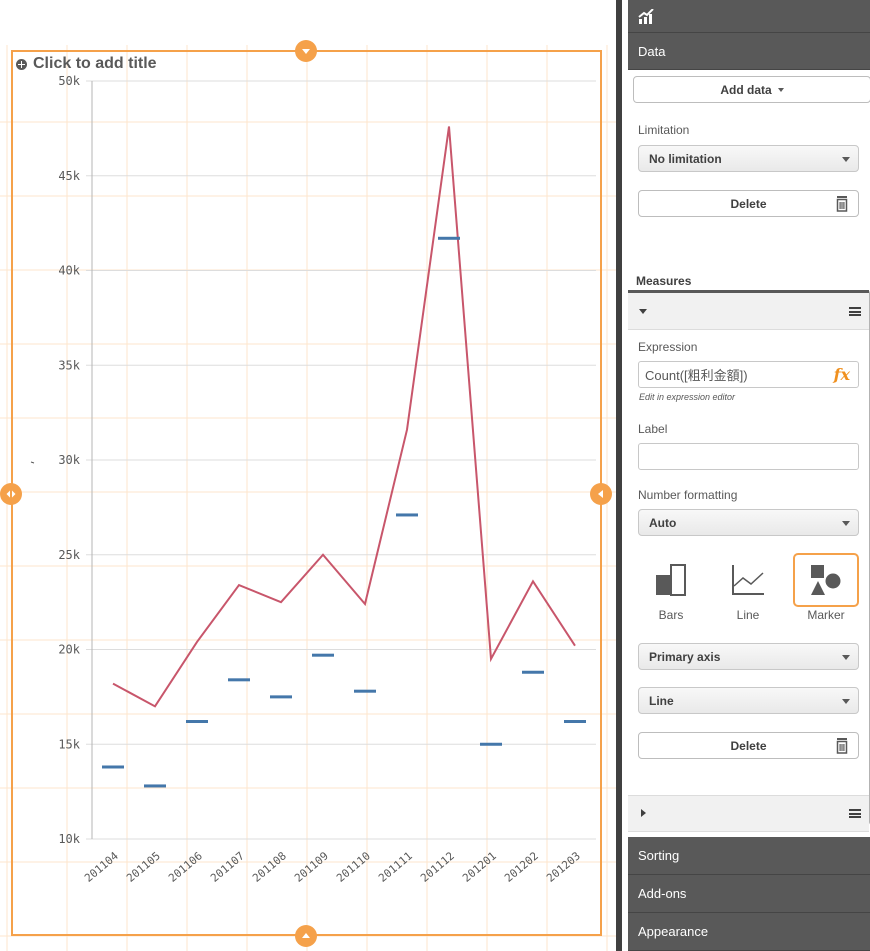 The image size is (870, 951). I want to click on edit-expression-hint: Edit in expression editor, so click(687, 397).